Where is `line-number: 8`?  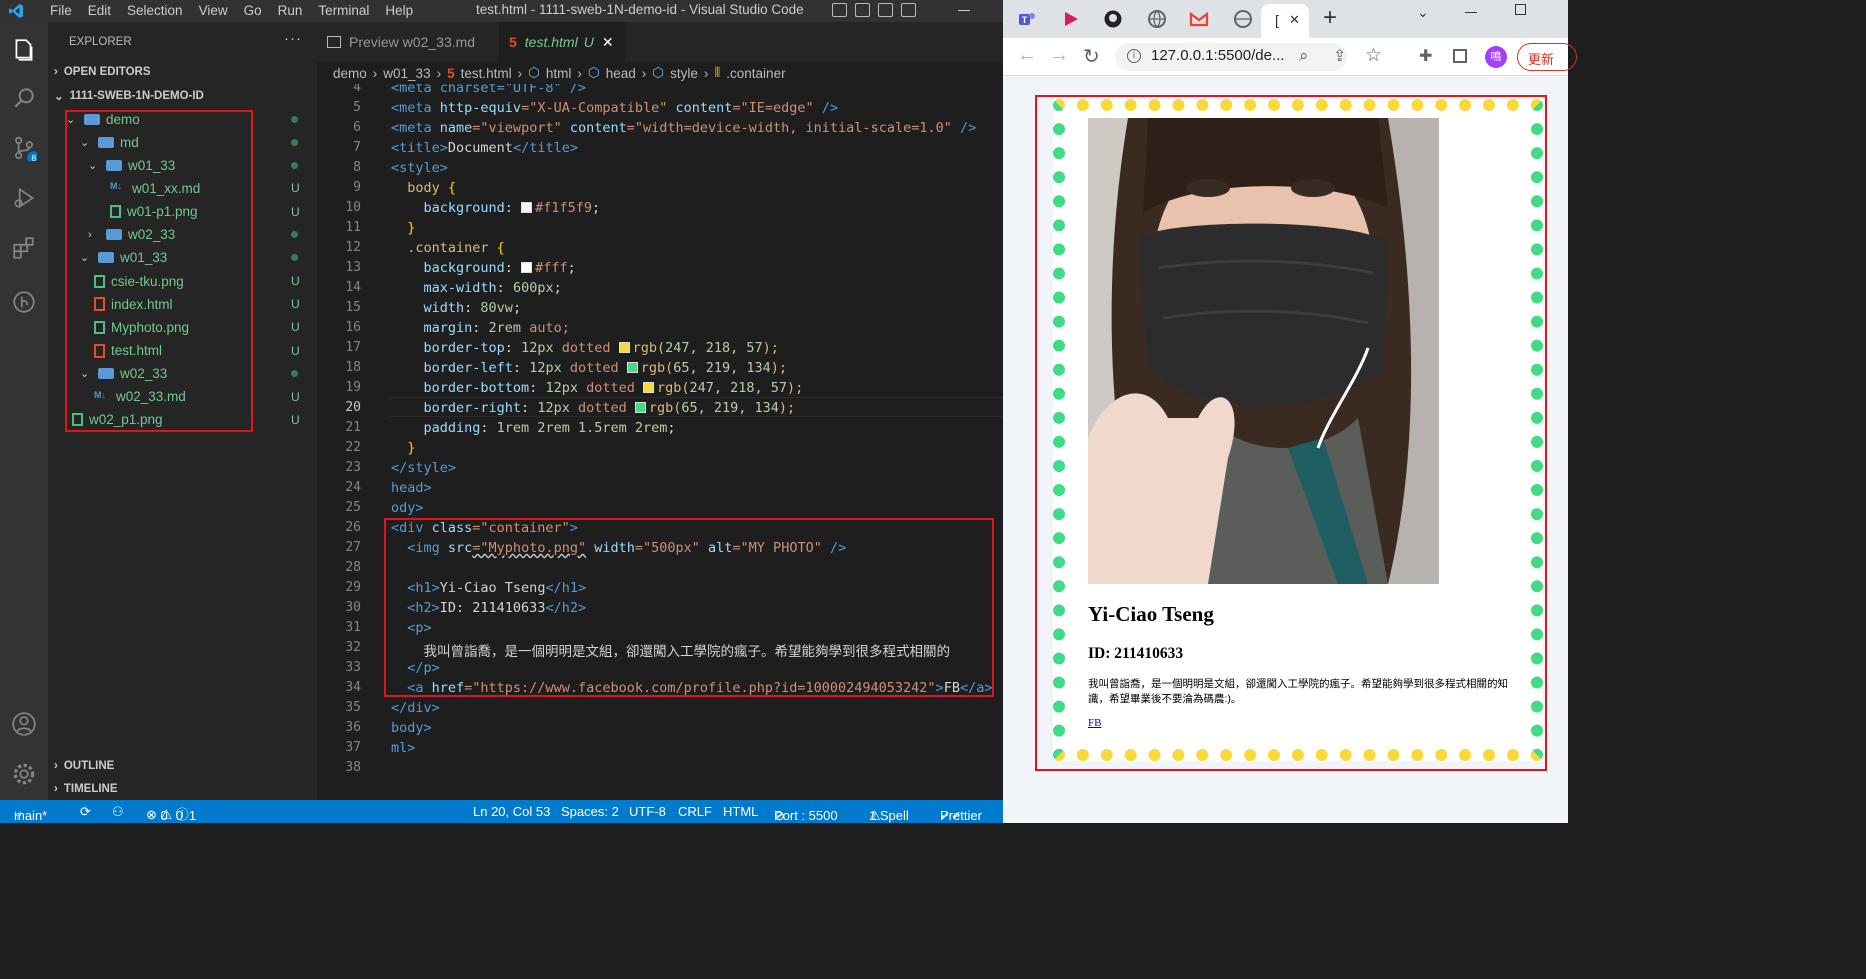
line-number: 8 is located at coordinates (357, 167).